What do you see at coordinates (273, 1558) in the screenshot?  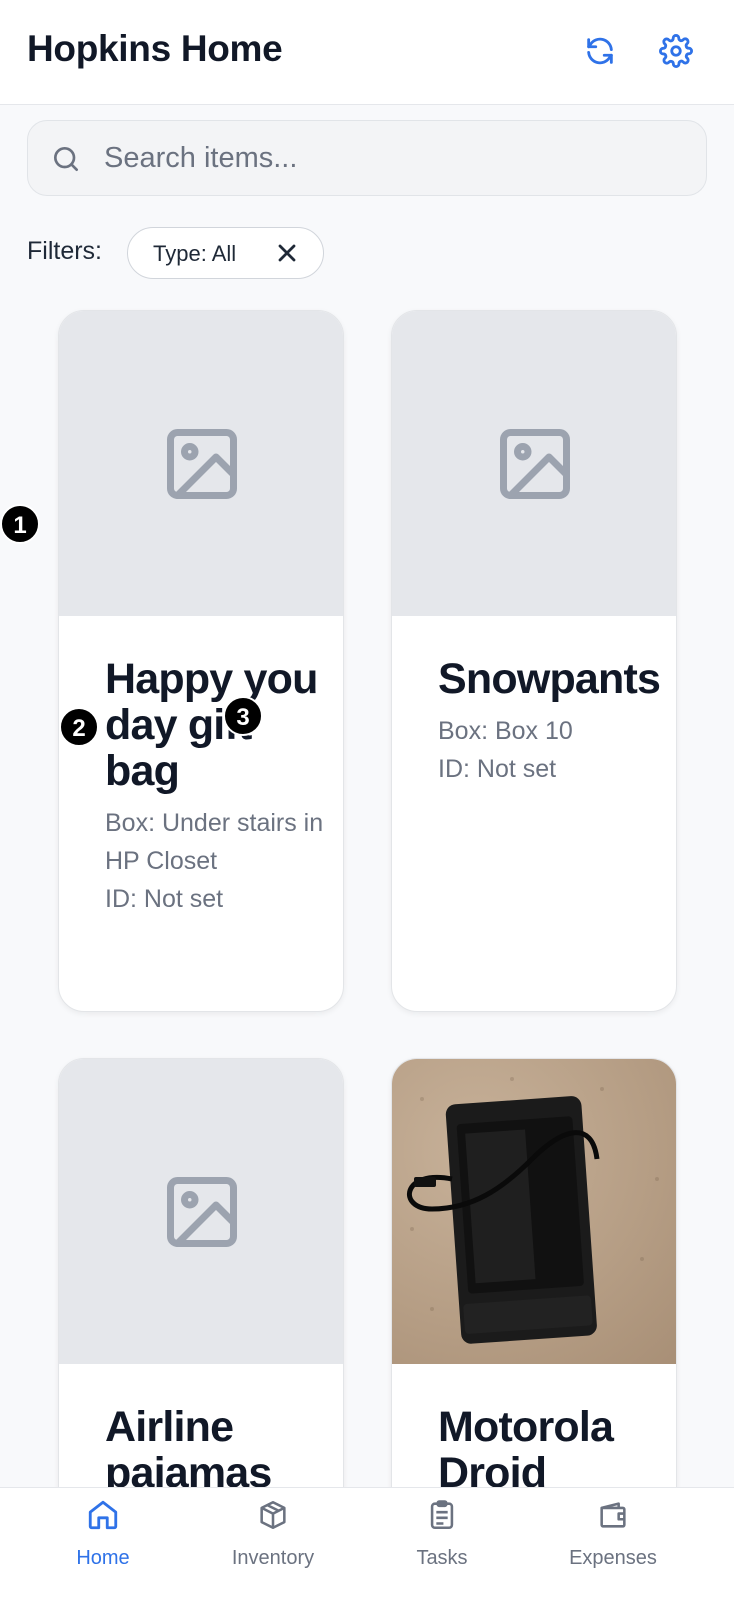 I see `nav-label: Inventory` at bounding box center [273, 1558].